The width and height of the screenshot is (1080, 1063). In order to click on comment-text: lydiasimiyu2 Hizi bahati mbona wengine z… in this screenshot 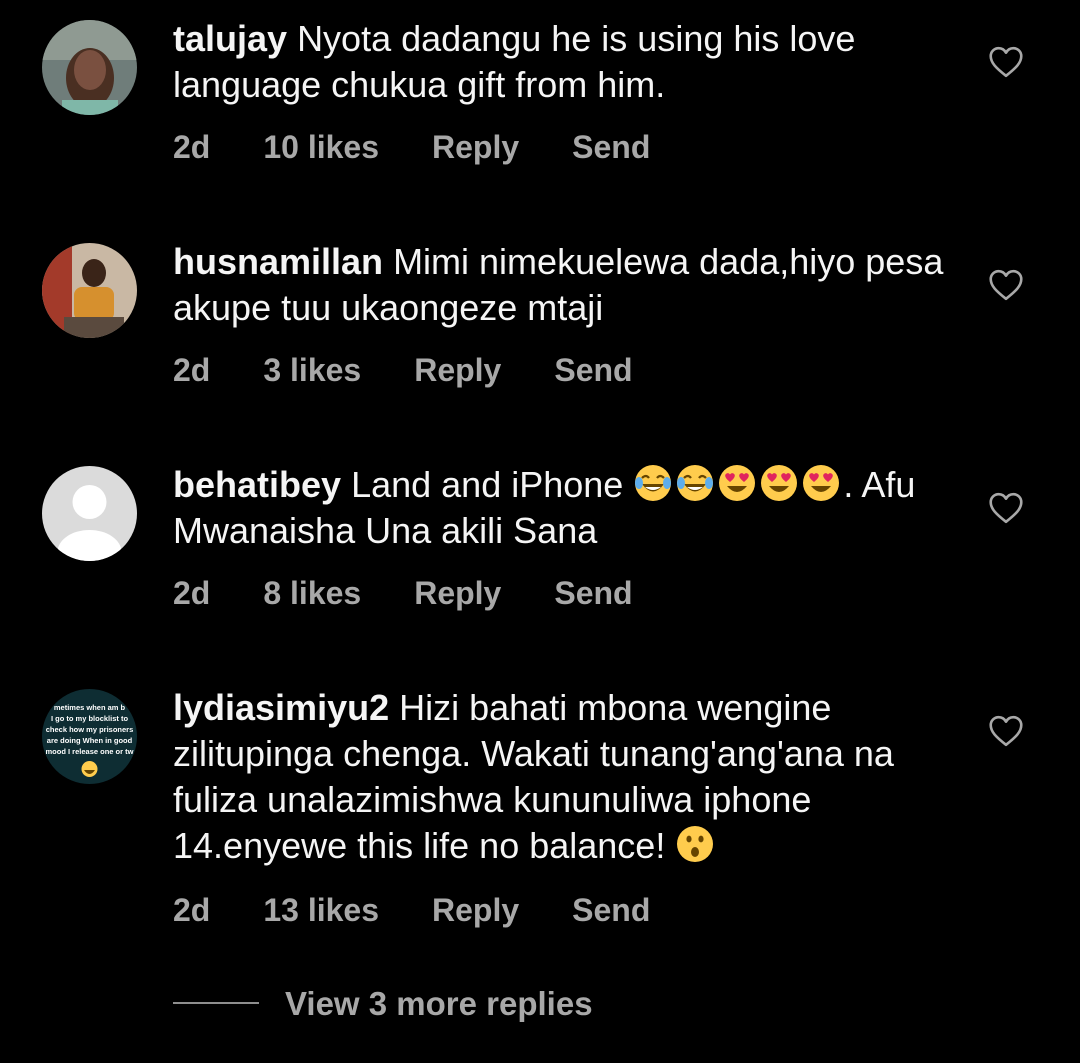, I will do `click(568, 777)`.